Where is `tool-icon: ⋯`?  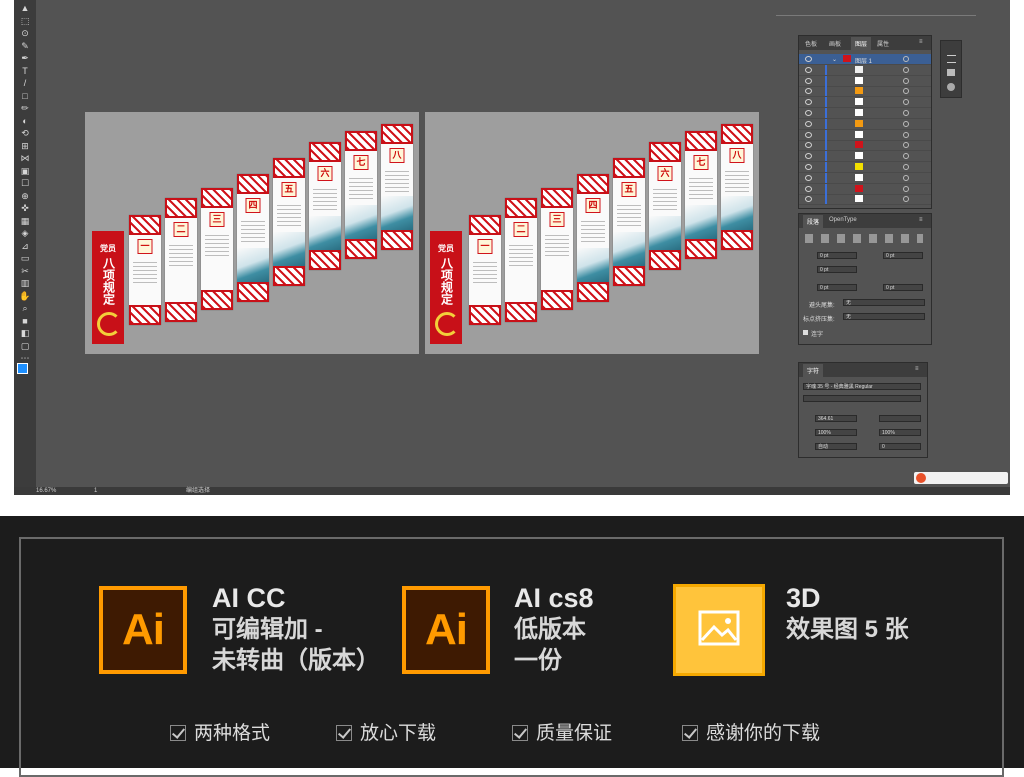
tool-icon: ⋯ is located at coordinates (25, 358).